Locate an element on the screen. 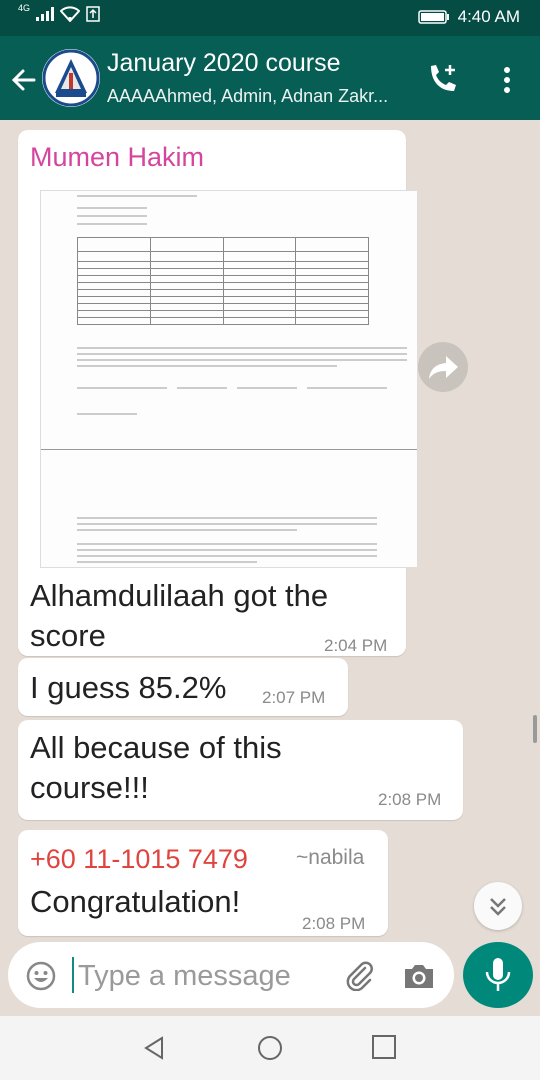 The height and width of the screenshot is (1080, 540). scroll-down-icon is located at coordinates (498, 907).